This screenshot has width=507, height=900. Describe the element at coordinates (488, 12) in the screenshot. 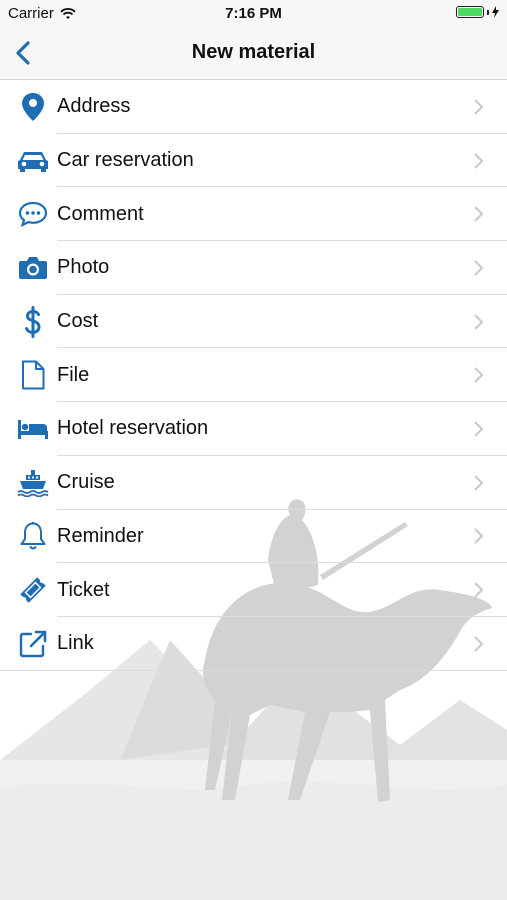

I see `battery-nub` at that location.